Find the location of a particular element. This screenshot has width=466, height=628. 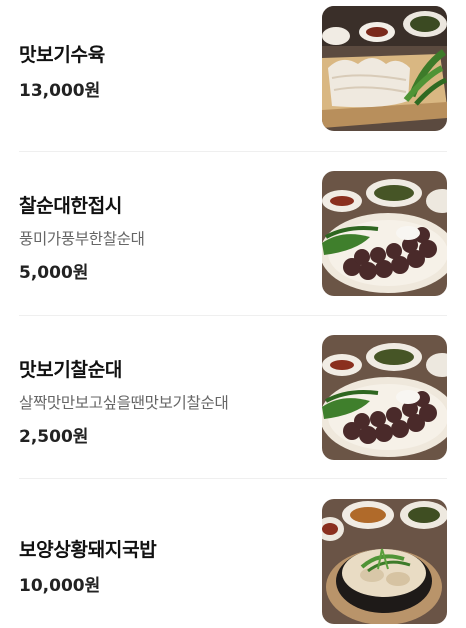

menu-item-text: 맛보기찰순대 살짝맛만보고싶을땐맛보기찰순대 2,500원 is located at coordinates (124, 401).